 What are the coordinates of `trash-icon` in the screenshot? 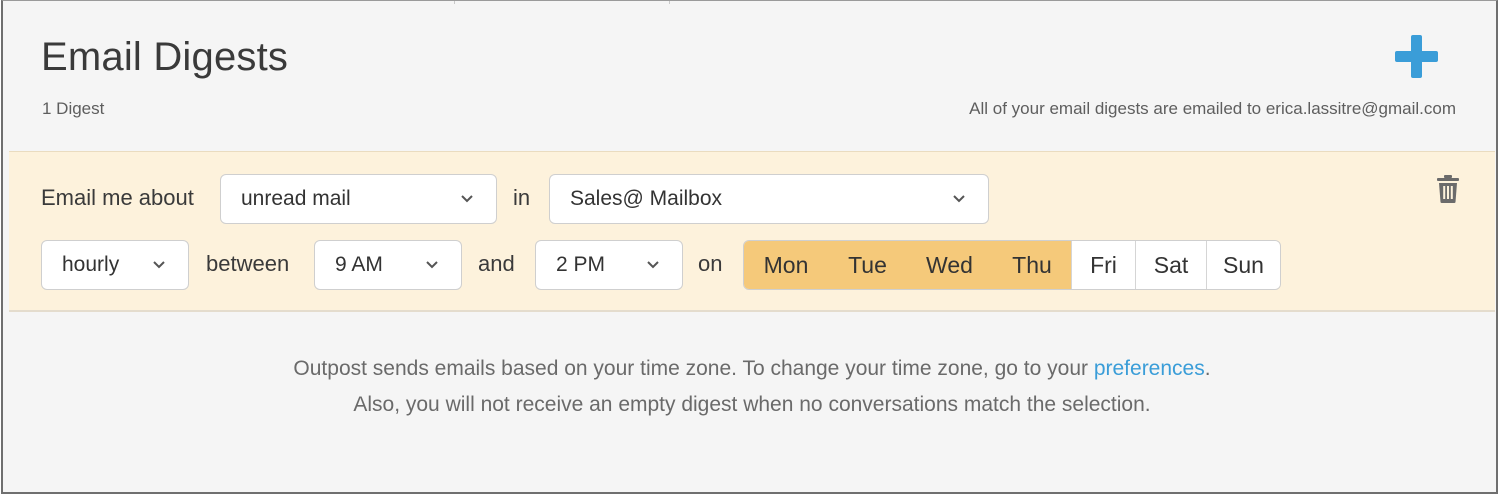 It's located at (1448, 189).